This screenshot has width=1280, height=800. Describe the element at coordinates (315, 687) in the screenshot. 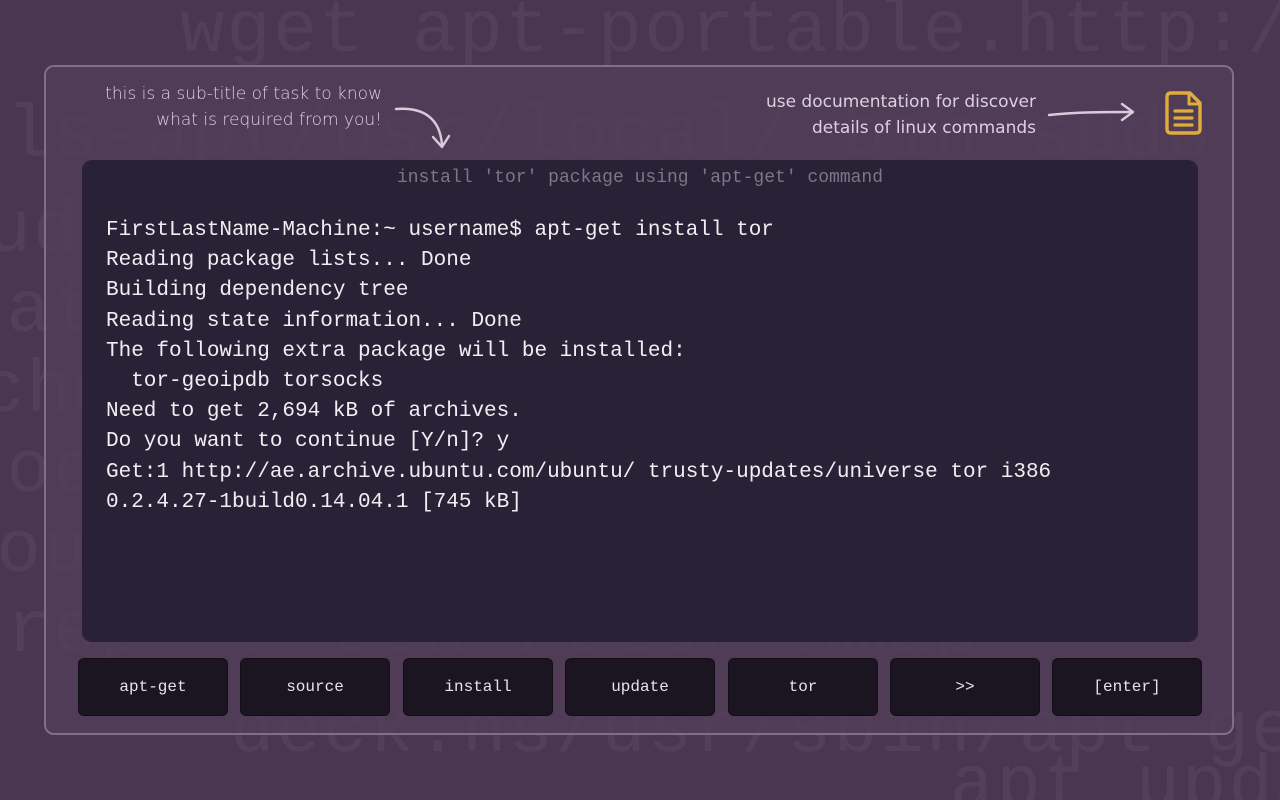

I see `command-button-source: source` at that location.